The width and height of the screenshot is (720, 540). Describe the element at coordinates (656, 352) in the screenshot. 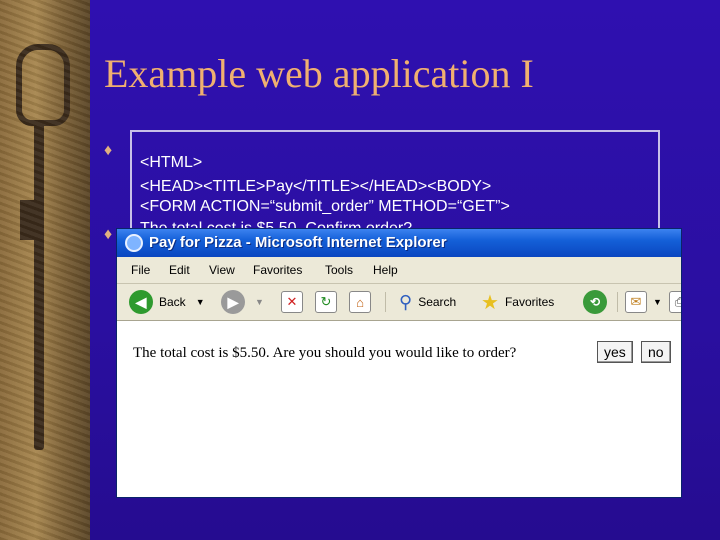

I see `no-button: no` at that location.